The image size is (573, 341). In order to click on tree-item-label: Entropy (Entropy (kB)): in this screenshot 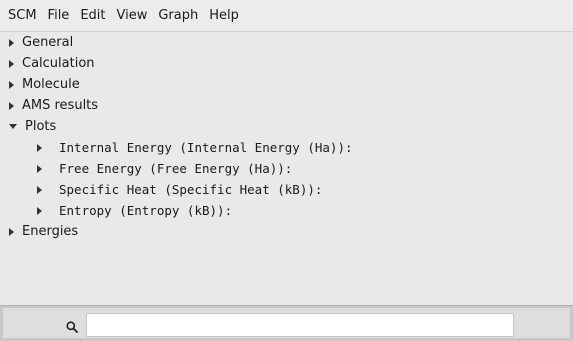, I will do `click(146, 210)`.